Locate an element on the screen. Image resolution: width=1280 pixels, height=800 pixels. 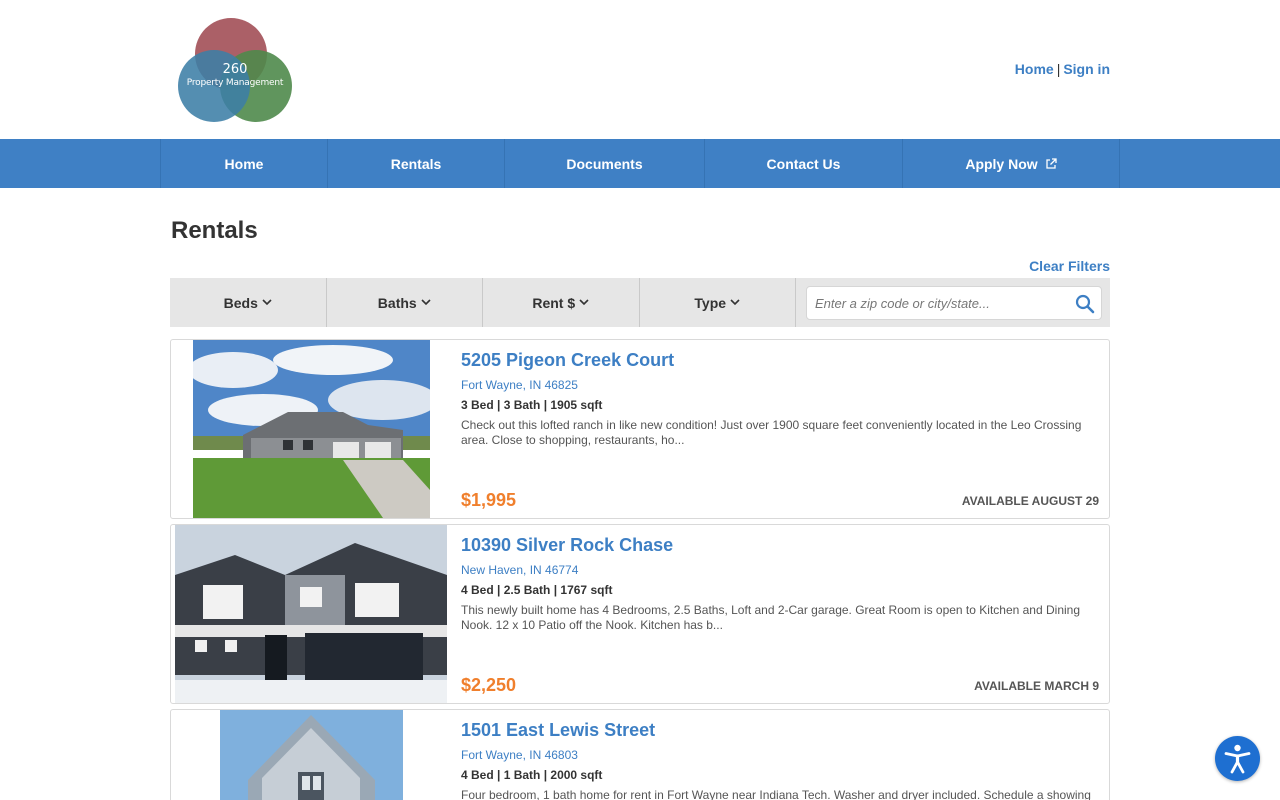
location-search-input is located at coordinates (937, 303).